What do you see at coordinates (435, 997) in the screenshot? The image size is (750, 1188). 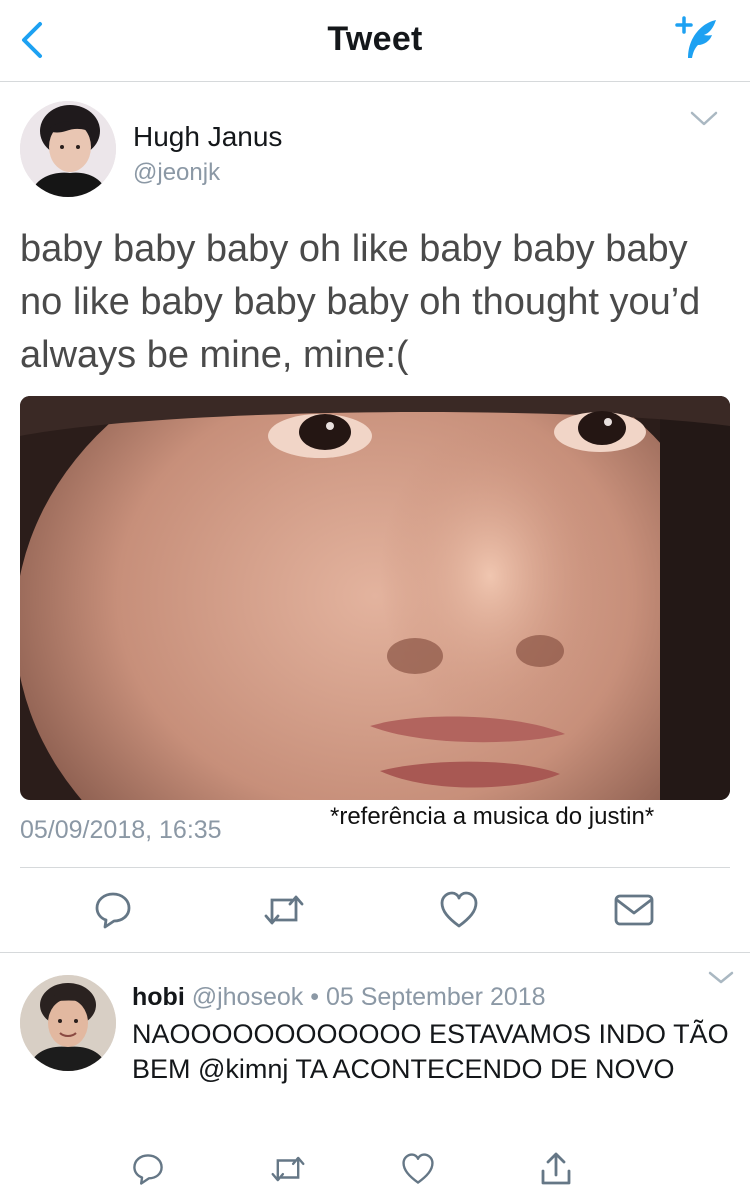 I see `reply-date: 05 September 2018` at bounding box center [435, 997].